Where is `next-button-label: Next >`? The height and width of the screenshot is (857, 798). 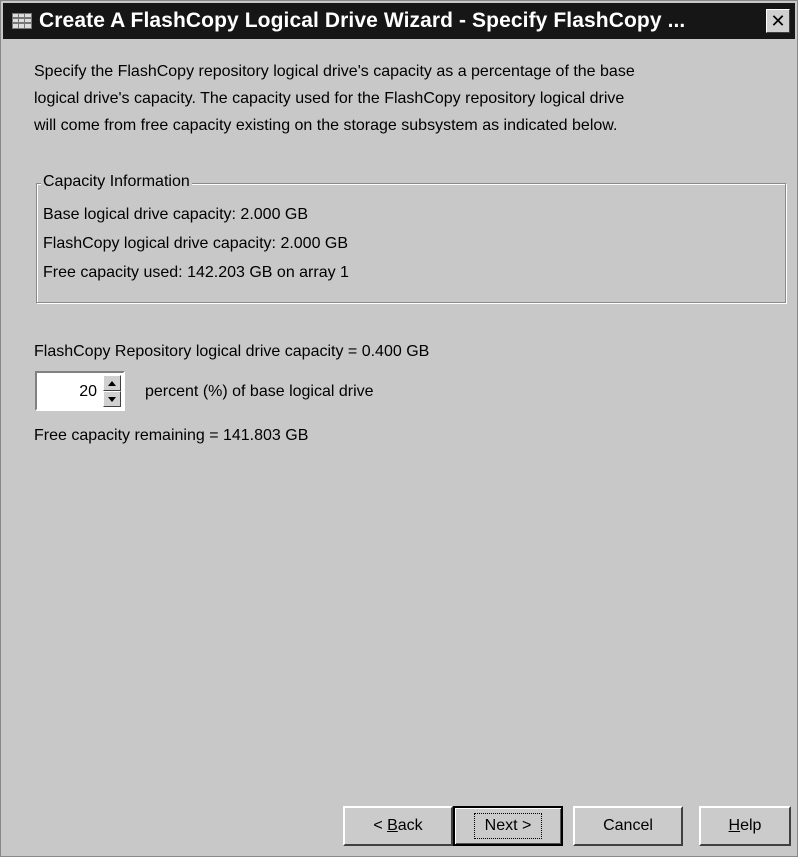
next-button-label: Next > is located at coordinates (508, 826).